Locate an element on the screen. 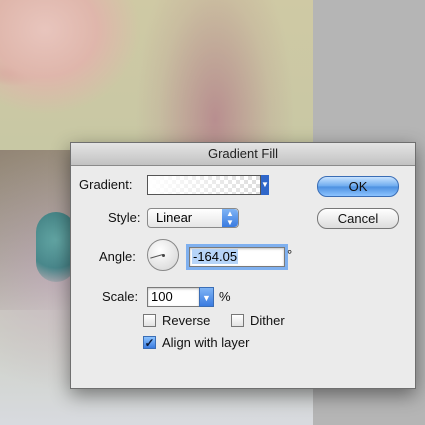 The height and width of the screenshot is (425, 425). style-select: Linear ▲ ▼ is located at coordinates (193, 218).